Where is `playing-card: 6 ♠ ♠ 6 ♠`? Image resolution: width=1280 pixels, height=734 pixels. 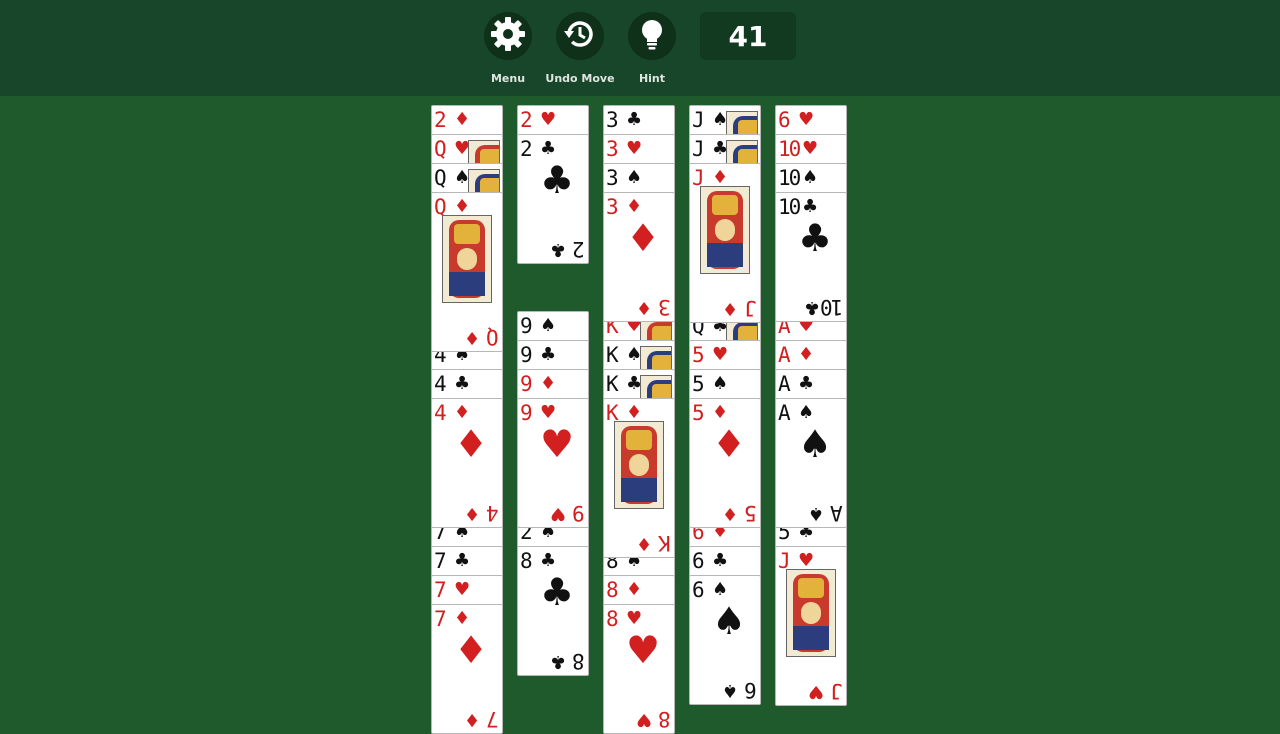 playing-card: 6 ♠ ♠ 6 ♠ is located at coordinates (725, 640).